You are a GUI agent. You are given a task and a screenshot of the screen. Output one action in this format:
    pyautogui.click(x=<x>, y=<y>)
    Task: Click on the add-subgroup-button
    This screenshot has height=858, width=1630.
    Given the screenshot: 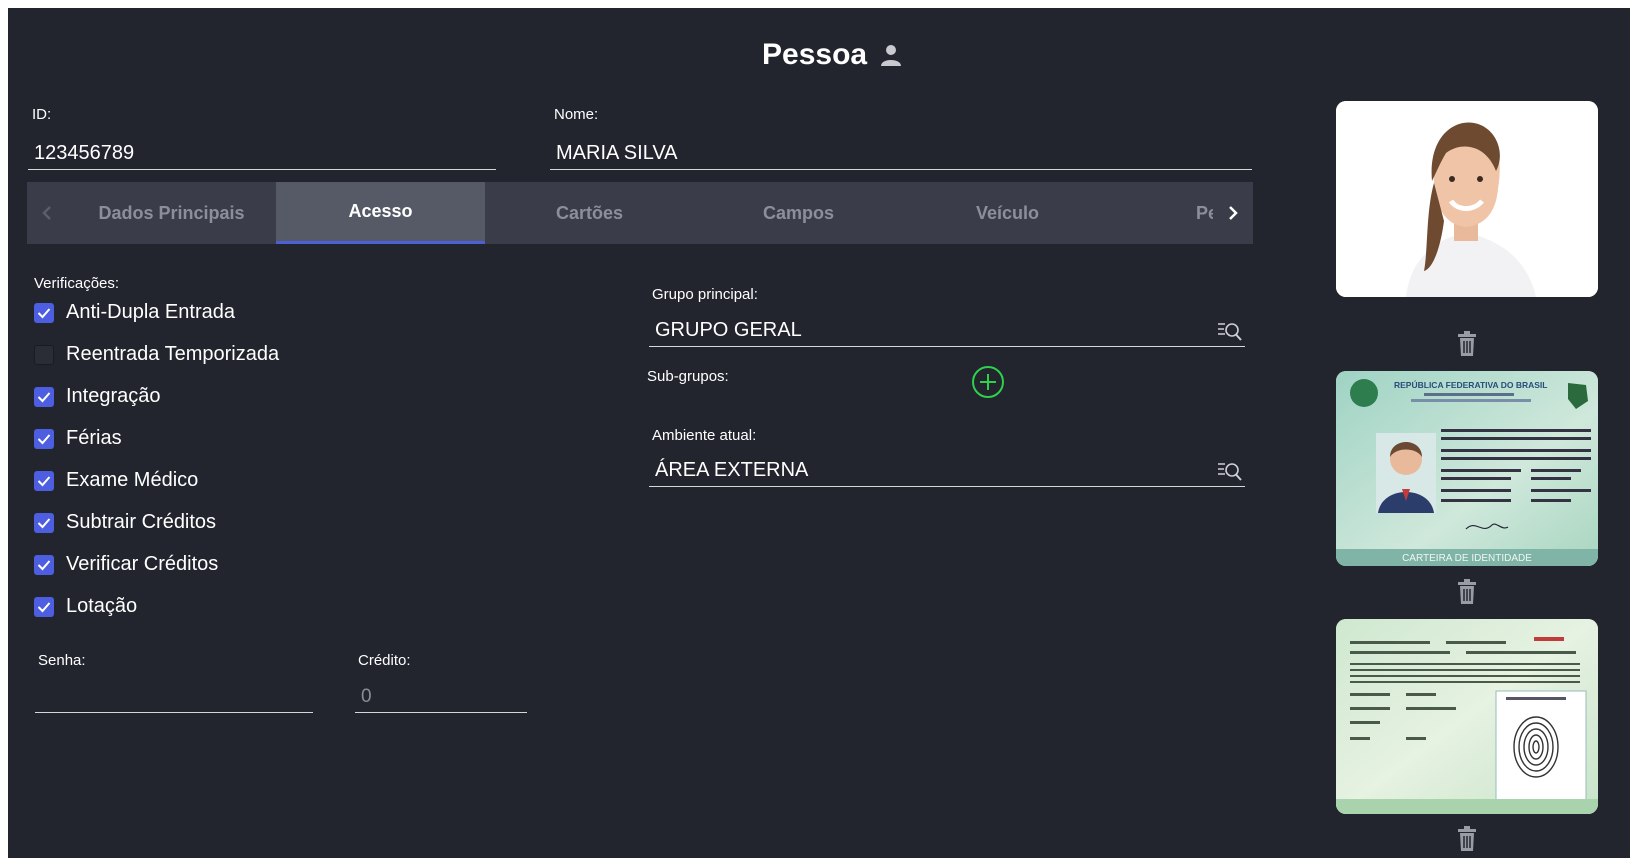 What is the action you would take?
    pyautogui.click(x=988, y=382)
    